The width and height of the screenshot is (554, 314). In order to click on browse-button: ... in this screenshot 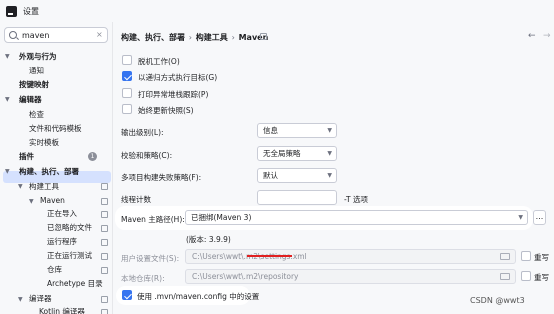, I will do `click(539, 217)`.